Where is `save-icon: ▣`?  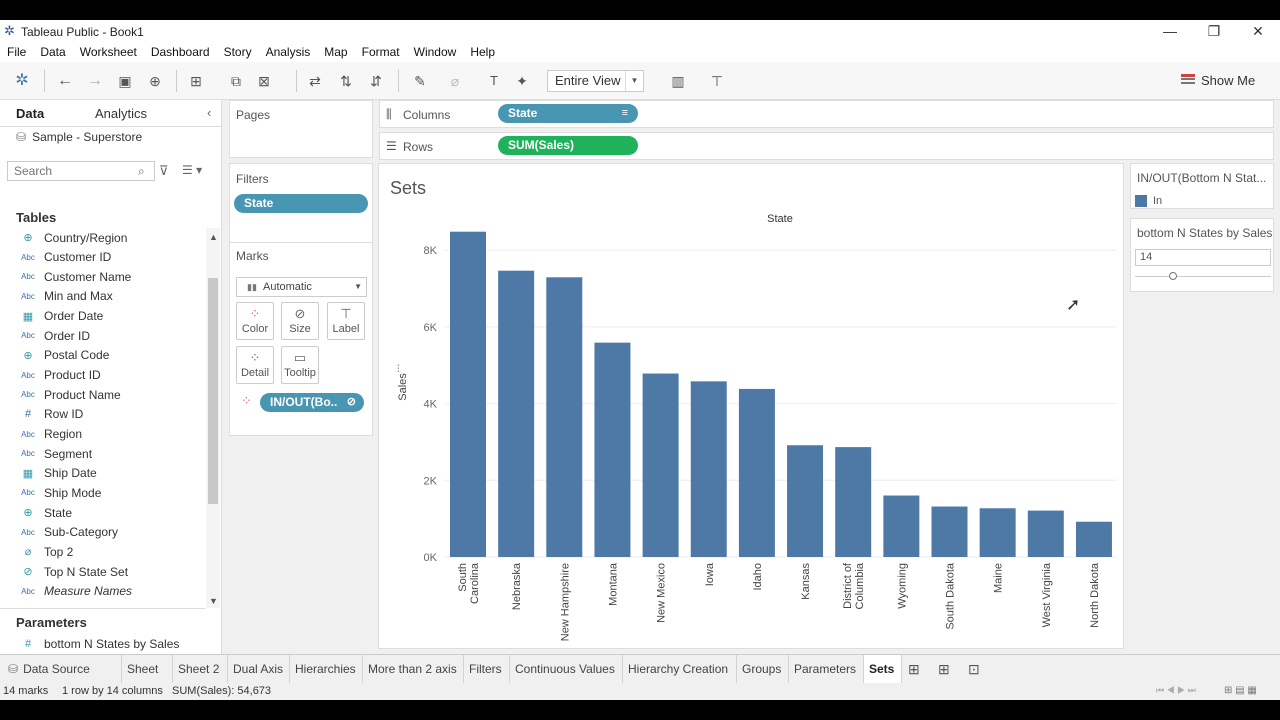 save-icon: ▣ is located at coordinates (125, 81).